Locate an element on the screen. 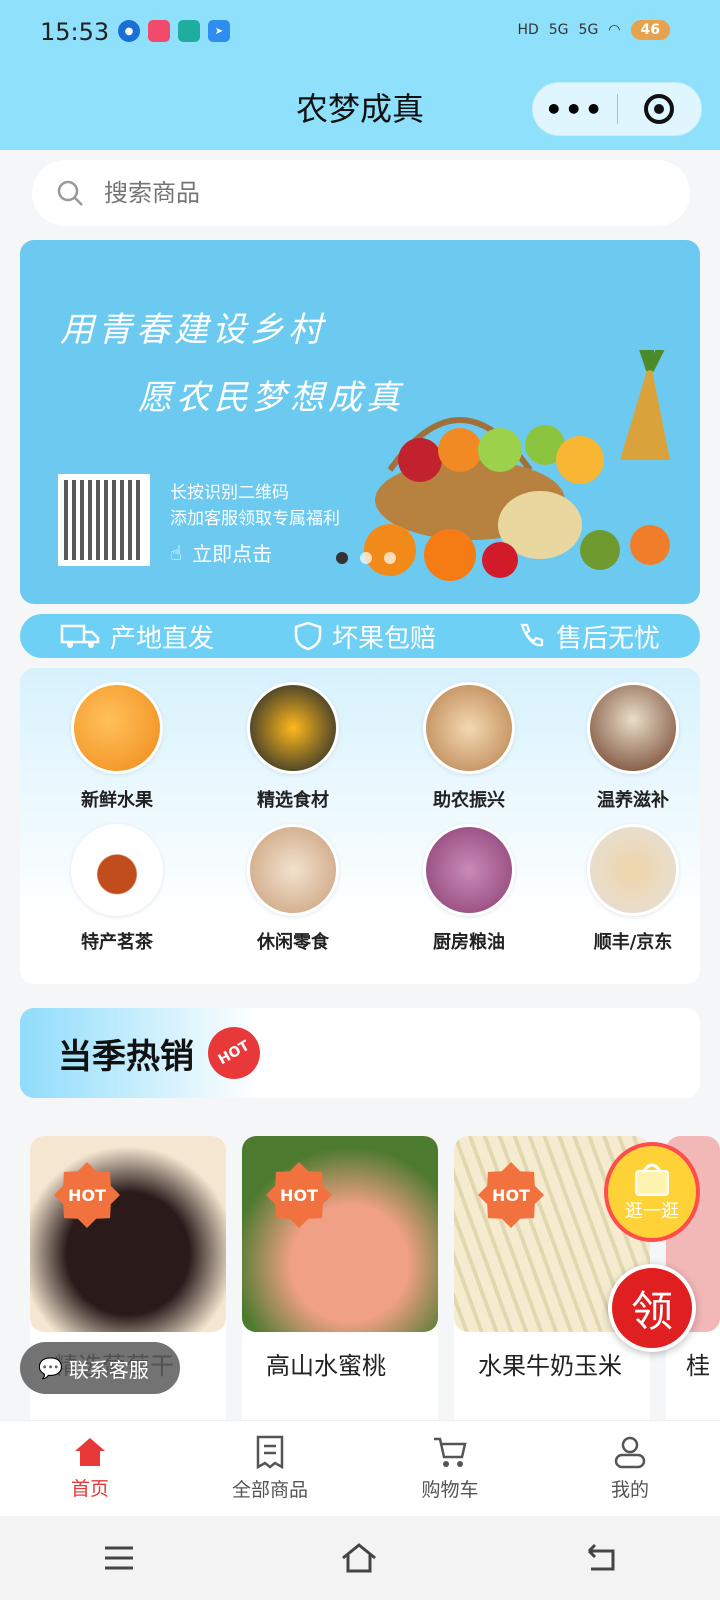 Image resolution: width=720 pixels, height=1600 pixels. chat-icon: 💬 is located at coordinates (50, 1368).